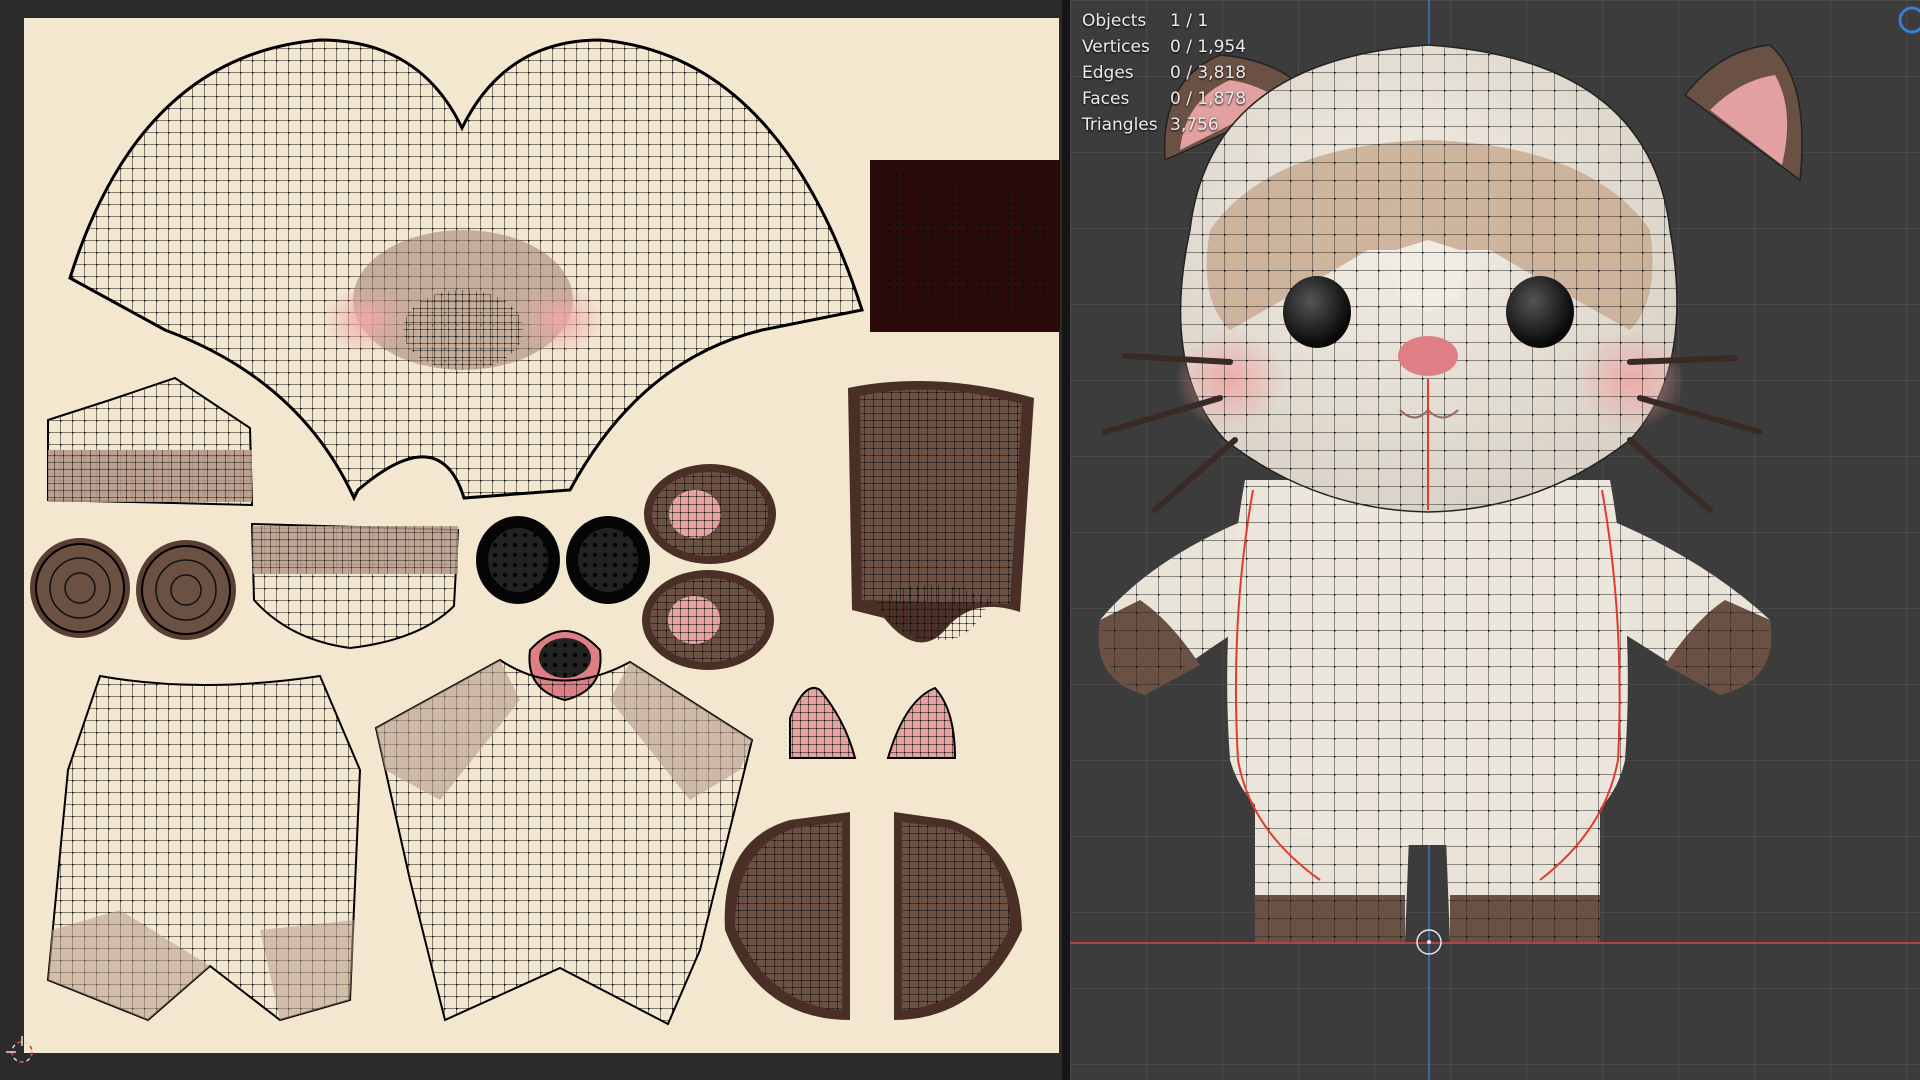 The height and width of the screenshot is (1080, 1920). What do you see at coordinates (1106, 99) in the screenshot?
I see `stat-label: Faces` at bounding box center [1106, 99].